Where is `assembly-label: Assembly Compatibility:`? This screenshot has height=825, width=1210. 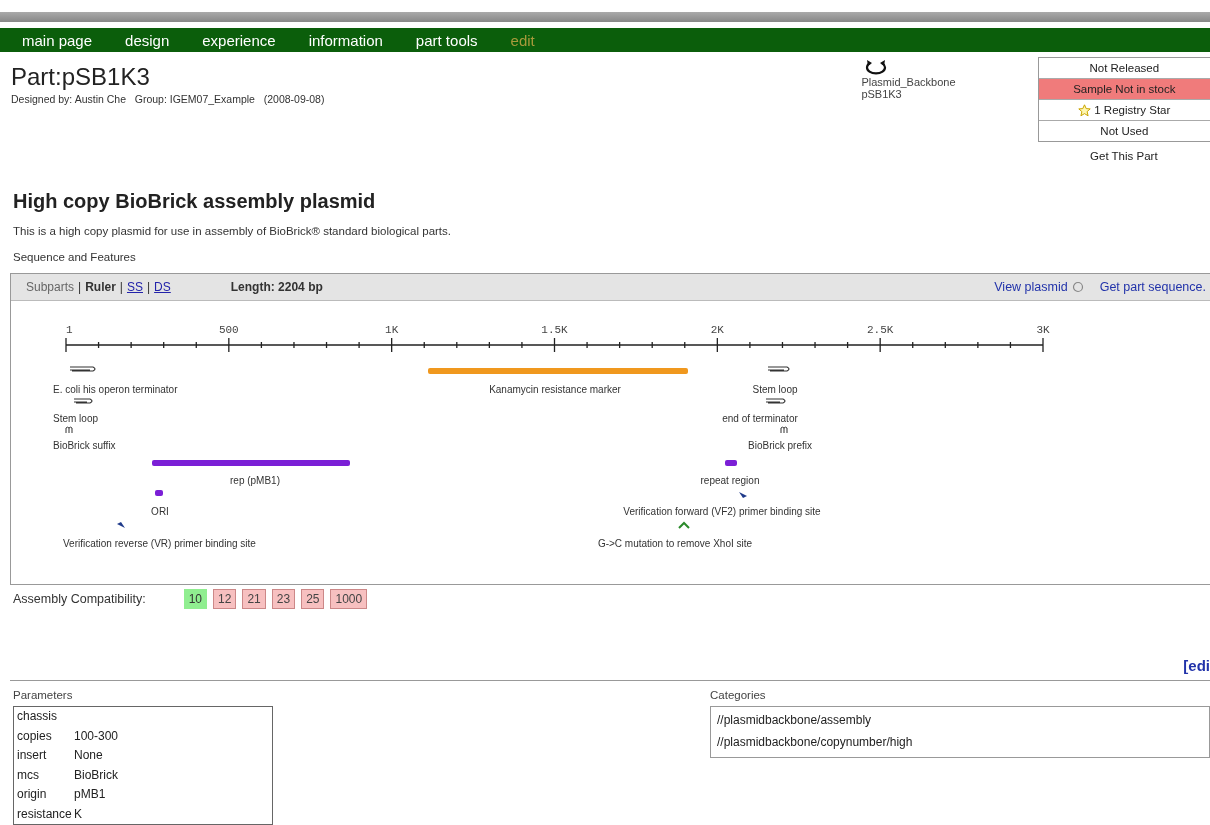 assembly-label: Assembly Compatibility: is located at coordinates (79, 599).